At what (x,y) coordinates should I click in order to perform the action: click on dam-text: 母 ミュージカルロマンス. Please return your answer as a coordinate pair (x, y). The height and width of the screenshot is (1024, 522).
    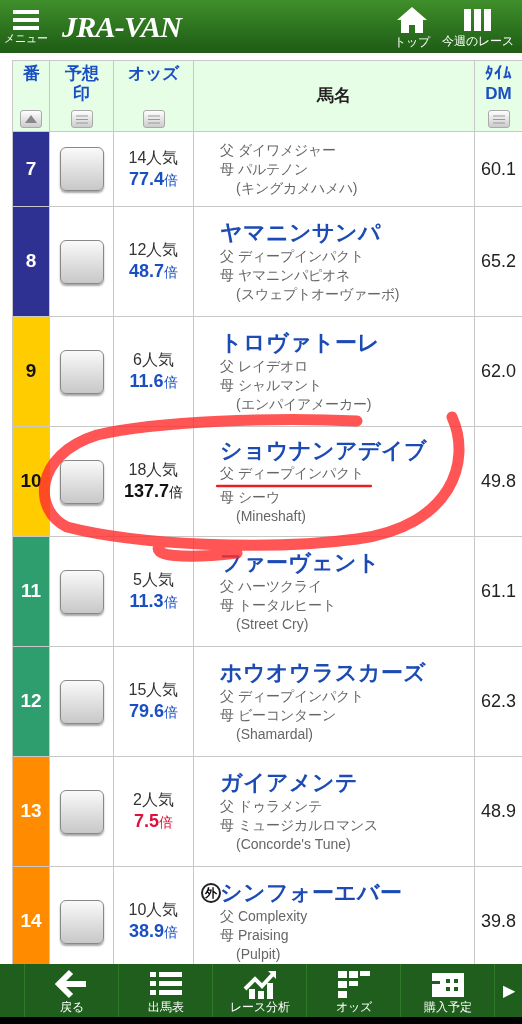
    Looking at the image, I should click on (299, 825).